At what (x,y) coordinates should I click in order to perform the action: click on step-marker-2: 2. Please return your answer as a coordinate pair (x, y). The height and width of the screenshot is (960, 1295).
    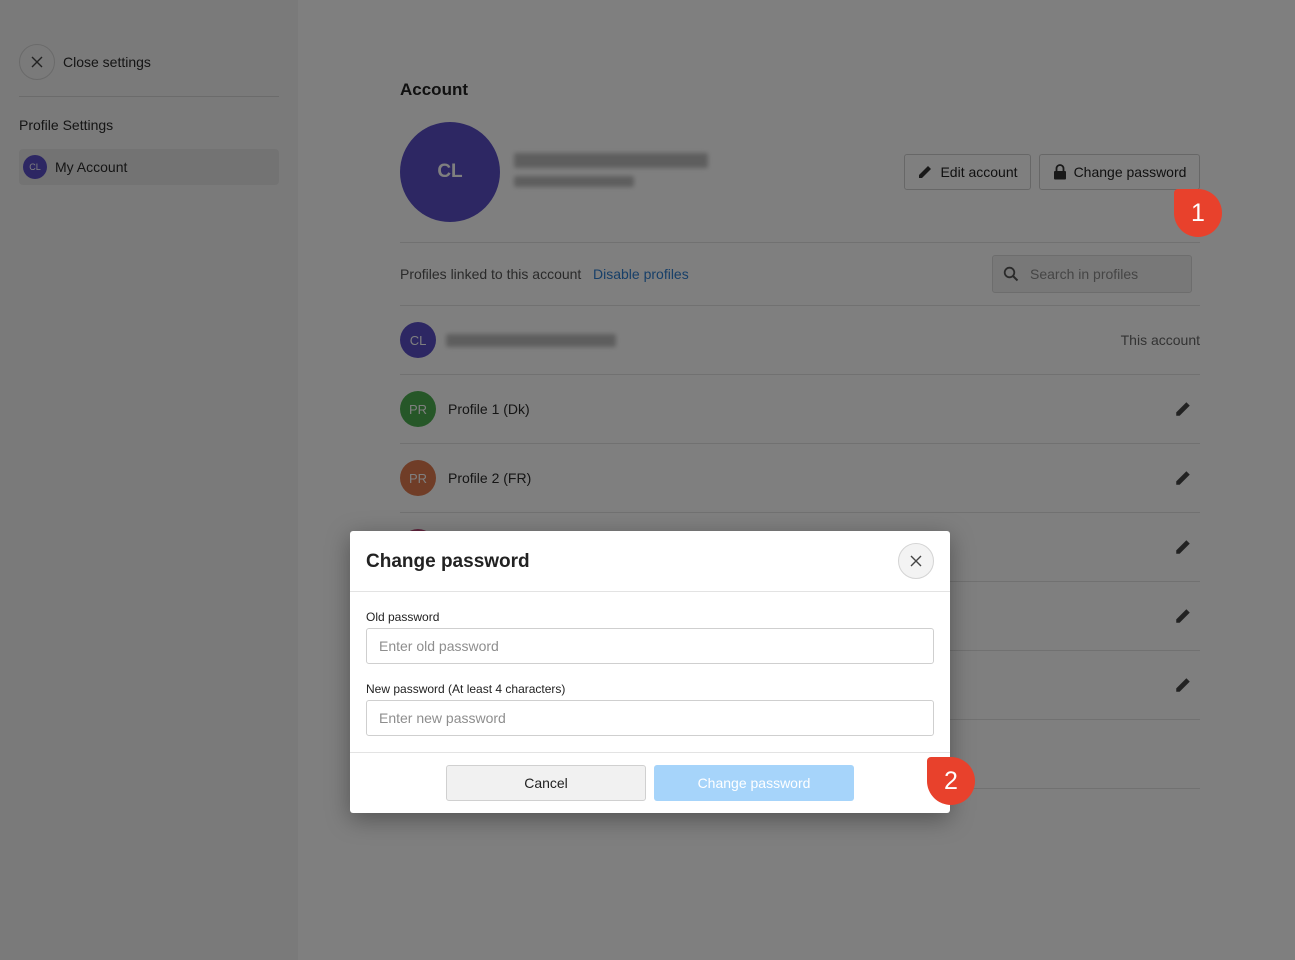
    Looking at the image, I should click on (951, 781).